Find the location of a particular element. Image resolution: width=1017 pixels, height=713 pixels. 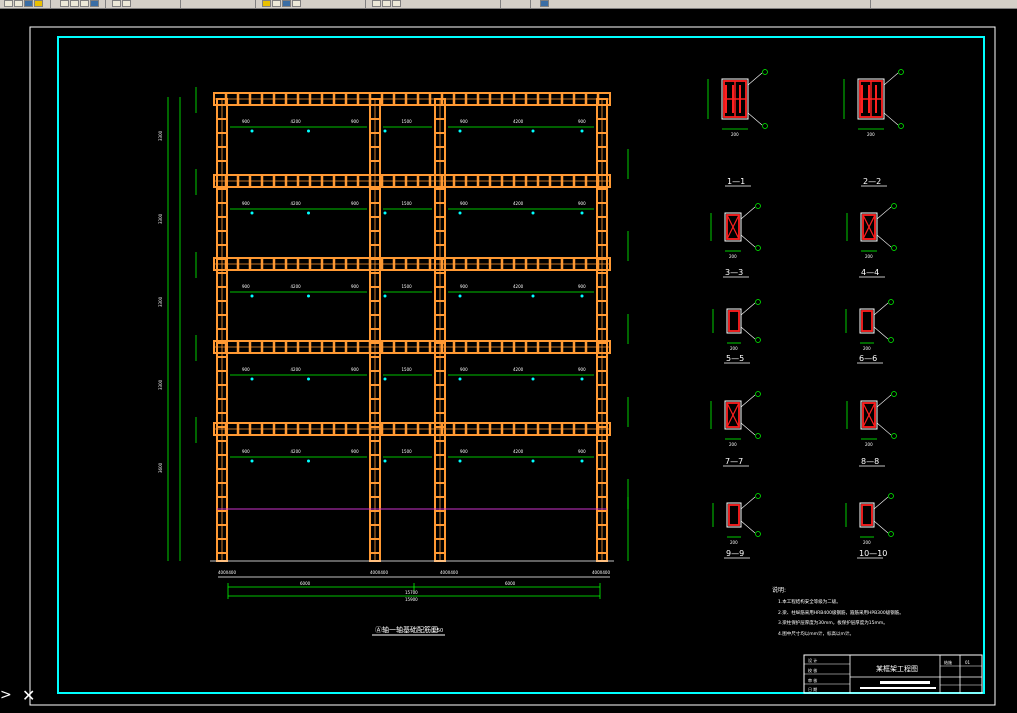

save-icon is located at coordinates (28, 3).